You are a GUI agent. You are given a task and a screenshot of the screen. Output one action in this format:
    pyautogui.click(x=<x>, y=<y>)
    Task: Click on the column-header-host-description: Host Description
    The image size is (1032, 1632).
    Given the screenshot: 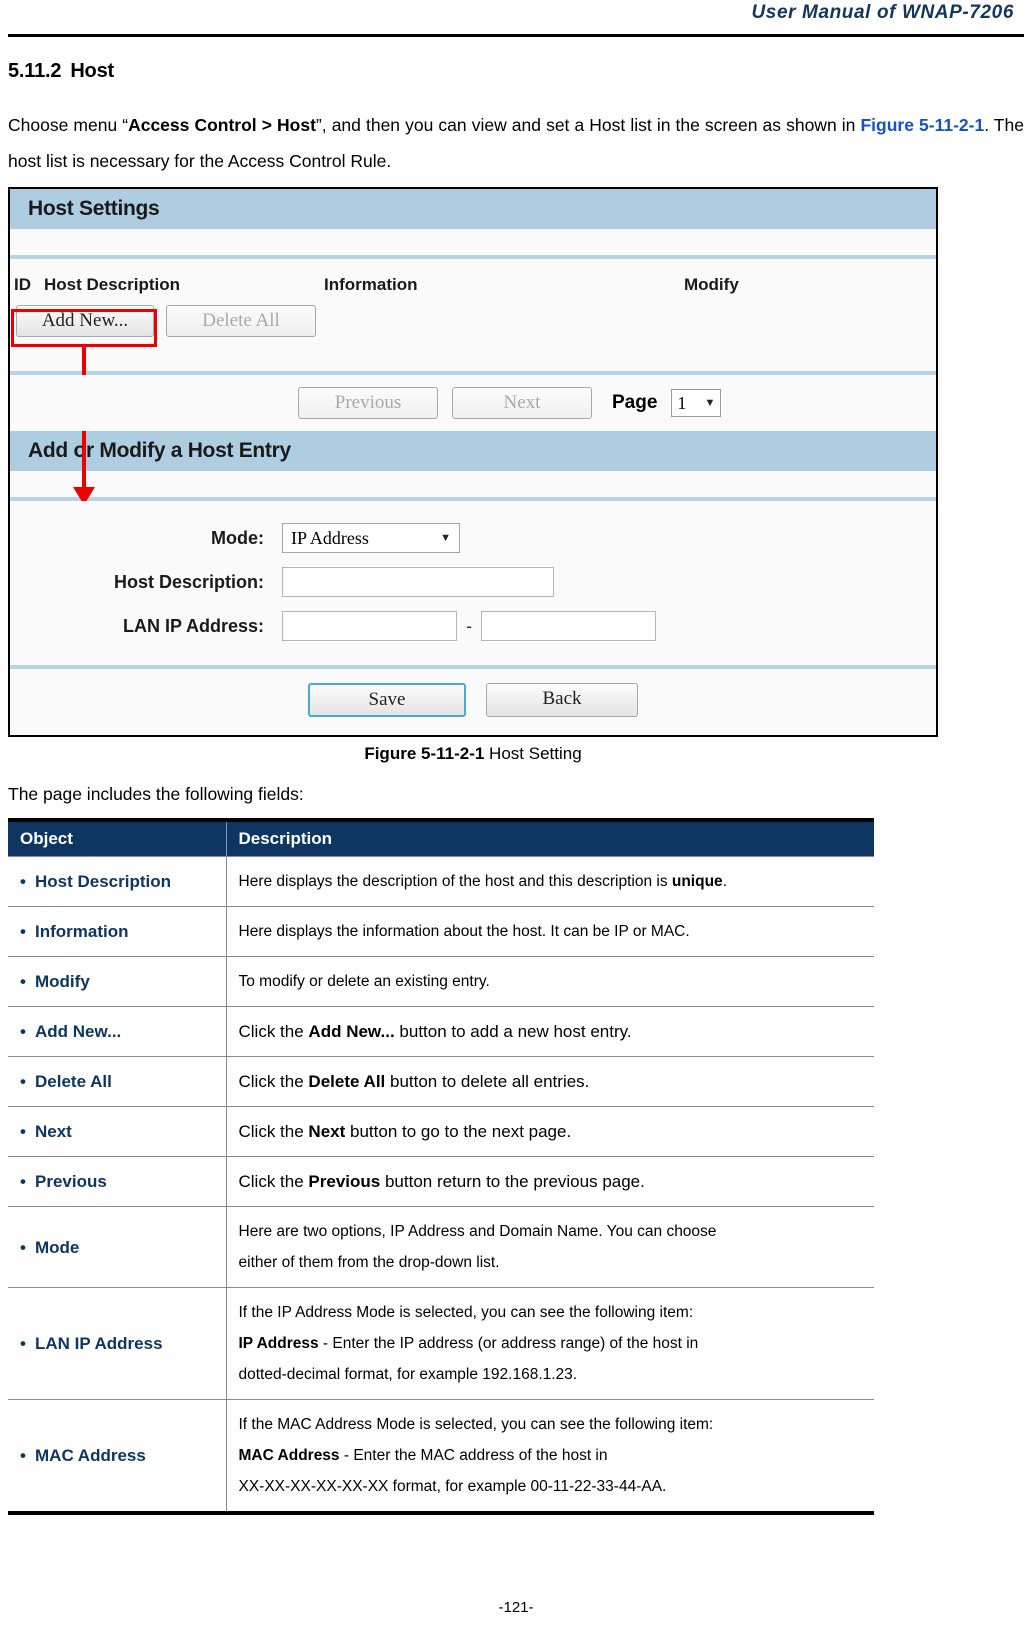 What is the action you would take?
    pyautogui.click(x=112, y=284)
    